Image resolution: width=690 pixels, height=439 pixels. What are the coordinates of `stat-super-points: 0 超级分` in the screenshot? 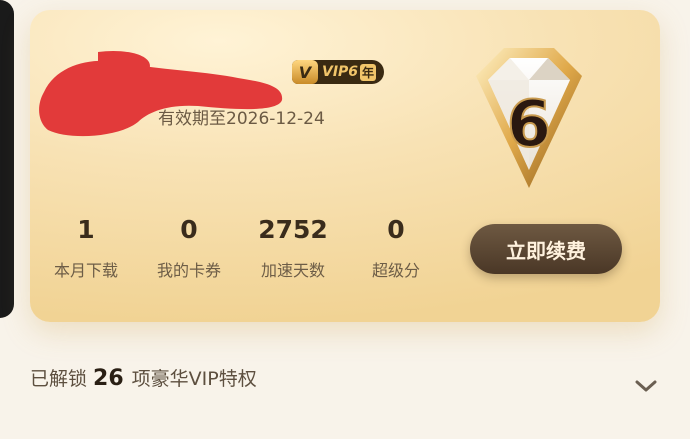 It's located at (396, 248).